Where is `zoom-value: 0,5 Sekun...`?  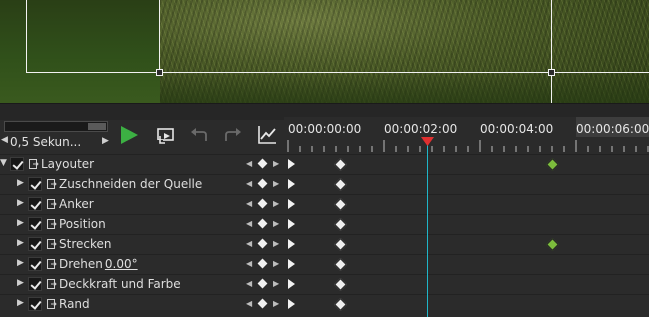
zoom-value: 0,5 Sekun... is located at coordinates (45, 142).